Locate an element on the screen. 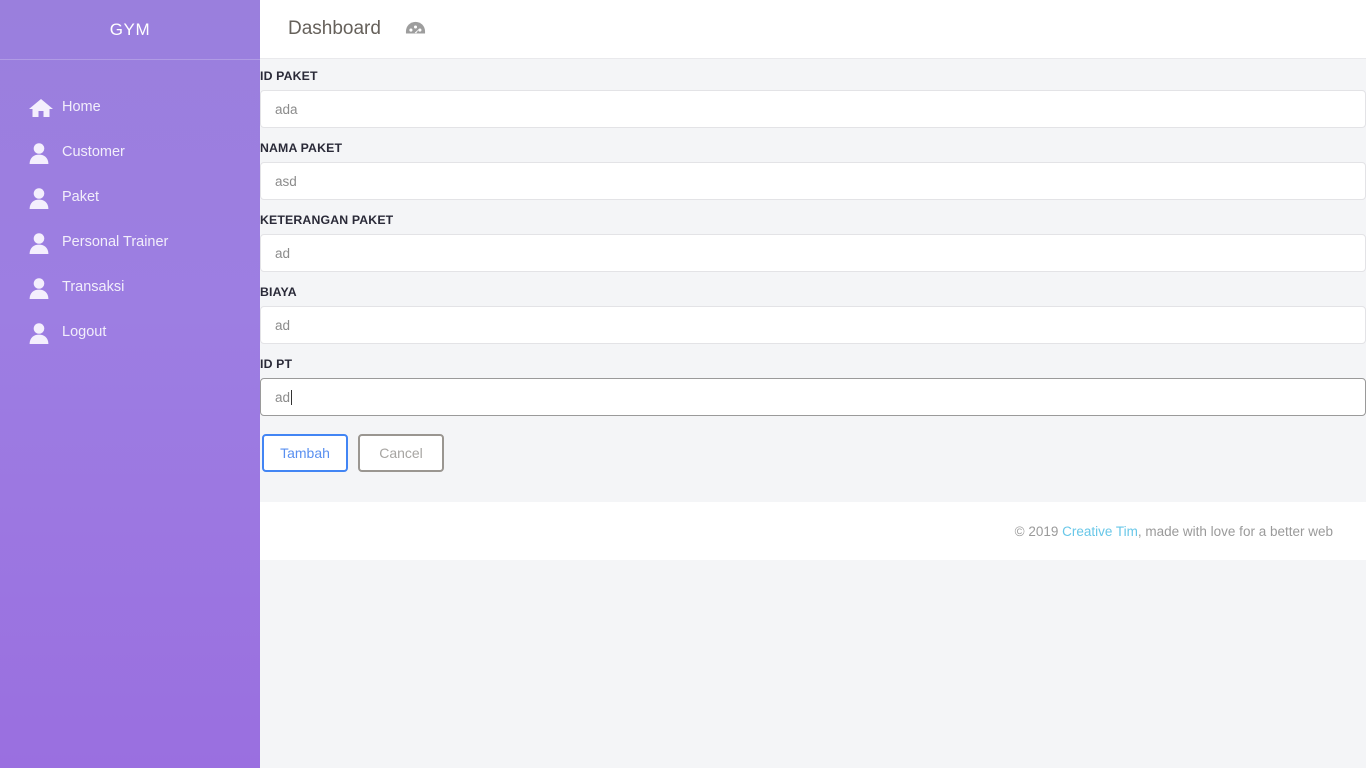 The image size is (1366, 768). form-button-row: Tambah Cancel is located at coordinates (813, 454).